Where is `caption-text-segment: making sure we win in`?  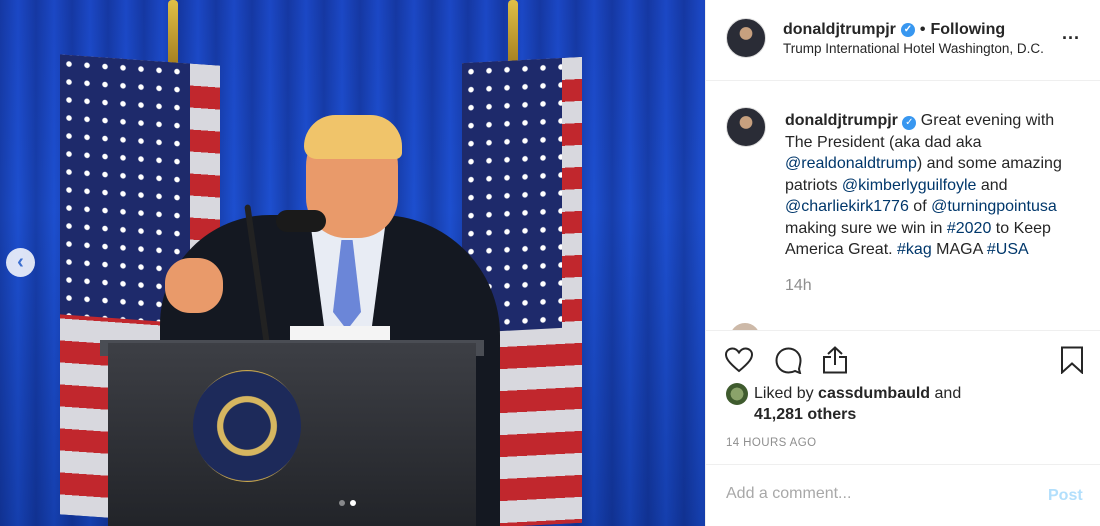
caption-text-segment: making sure we win in is located at coordinates (866, 228).